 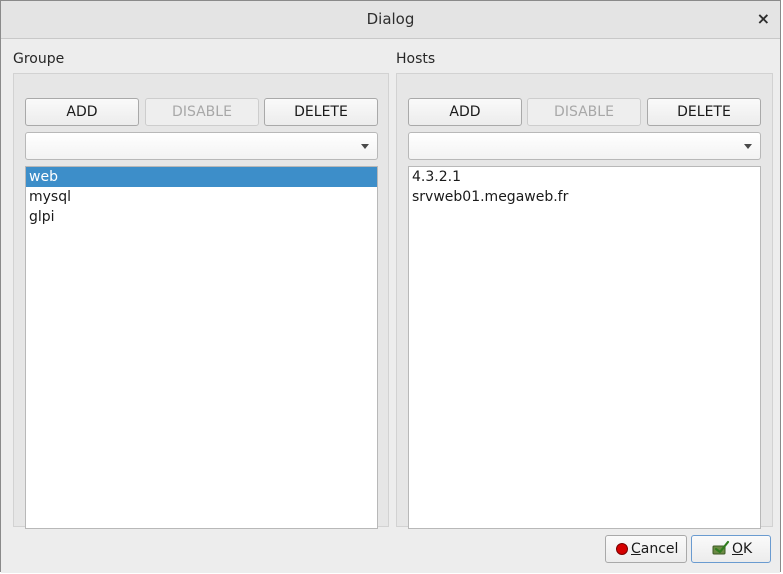 What do you see at coordinates (584, 112) in the screenshot?
I see `hosts-disable-button: DISABLE` at bounding box center [584, 112].